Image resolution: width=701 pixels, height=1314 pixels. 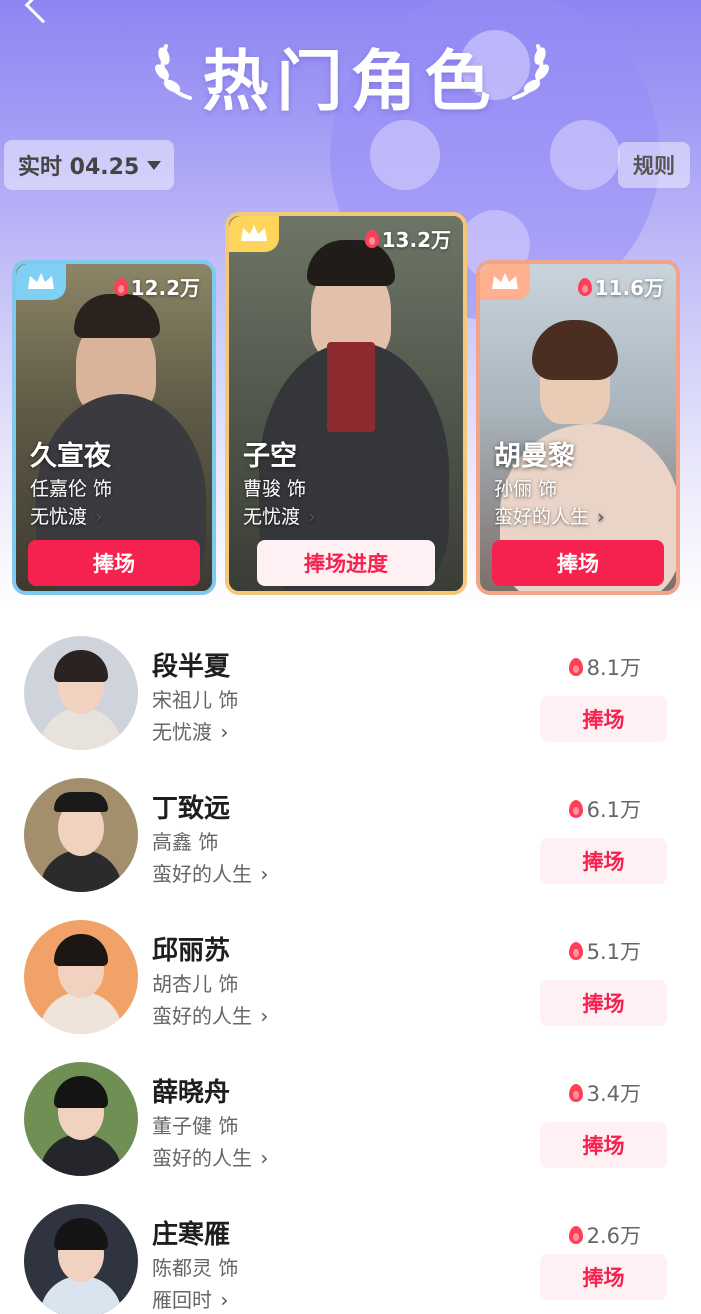 I want to click on actor-name: 曹骏 饰, so click(x=275, y=489).